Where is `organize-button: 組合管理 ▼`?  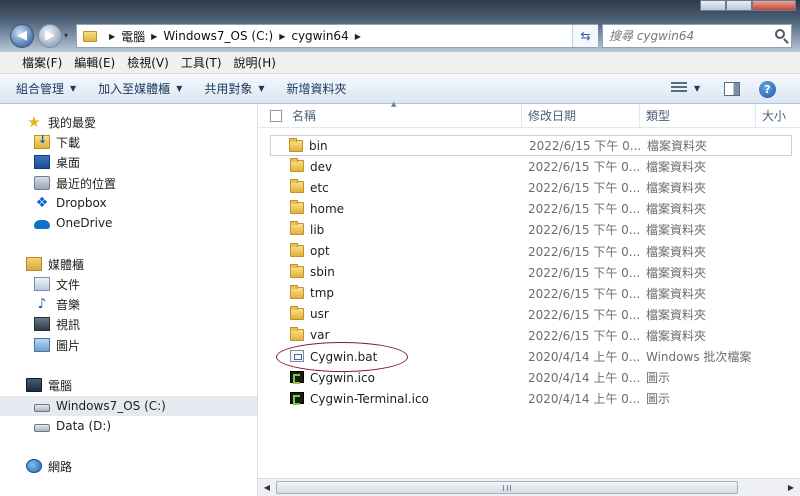
organize-button: 組合管理 ▼ is located at coordinates (46, 88).